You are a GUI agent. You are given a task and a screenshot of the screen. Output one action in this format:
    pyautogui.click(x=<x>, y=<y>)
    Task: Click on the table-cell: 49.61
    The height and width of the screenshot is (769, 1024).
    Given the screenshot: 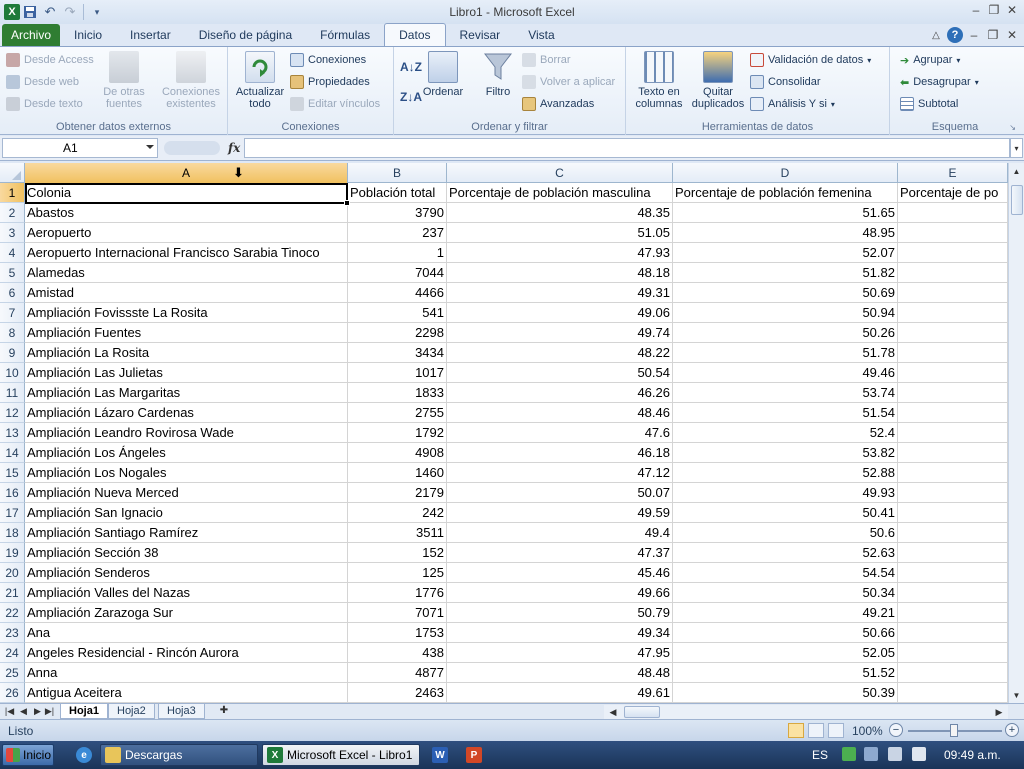 What is the action you would take?
    pyautogui.click(x=560, y=693)
    